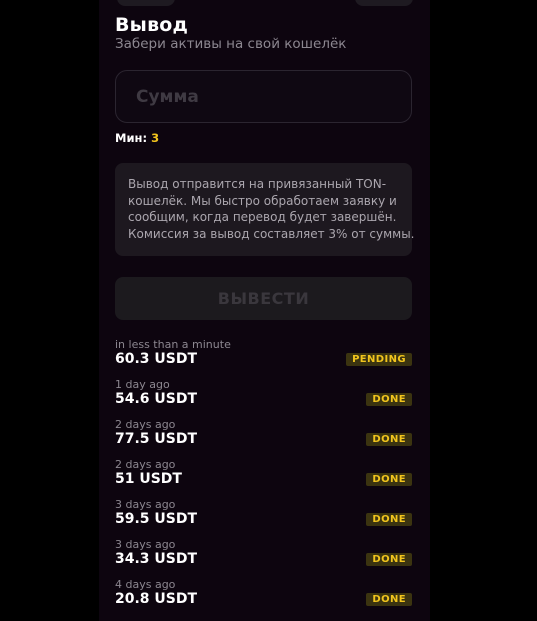 This screenshot has height=621, width=537. Describe the element at coordinates (156, 399) in the screenshot. I see `history-item-amount: 54.6 USDT` at that location.